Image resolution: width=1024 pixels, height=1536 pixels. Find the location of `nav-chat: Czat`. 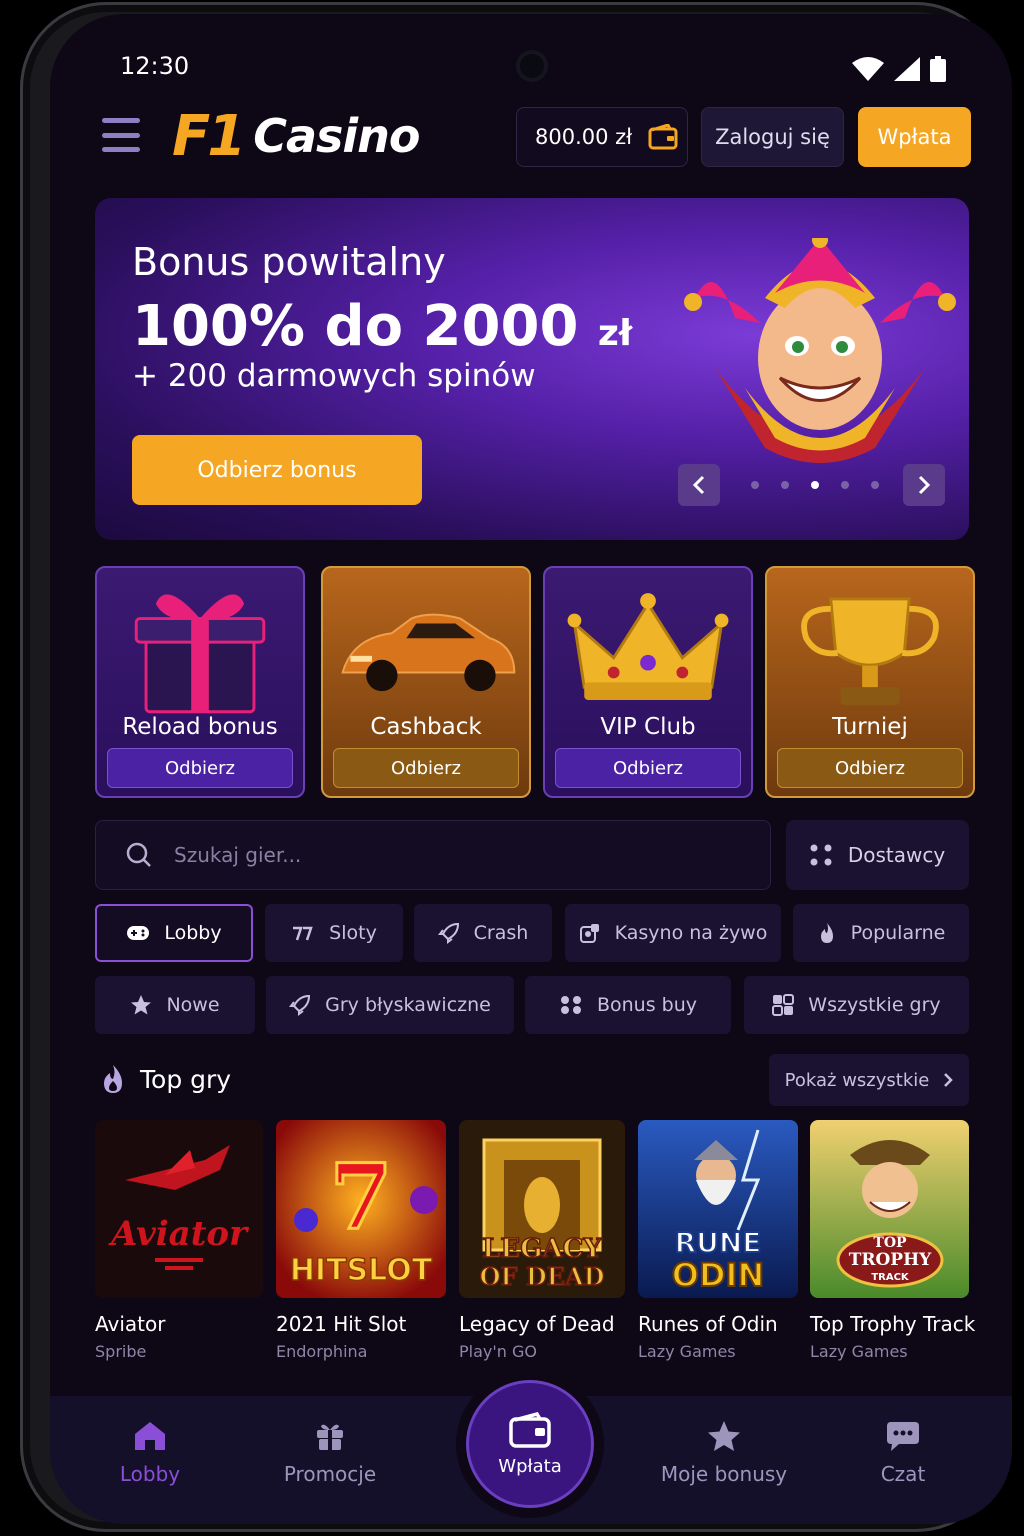

nav-chat: Czat is located at coordinates (903, 1453).